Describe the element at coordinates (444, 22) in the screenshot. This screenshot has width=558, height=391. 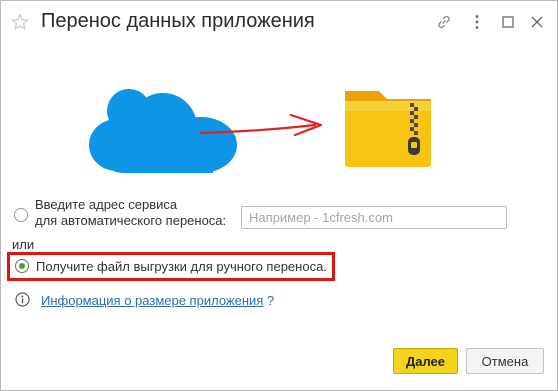
I see `link-icon` at that location.